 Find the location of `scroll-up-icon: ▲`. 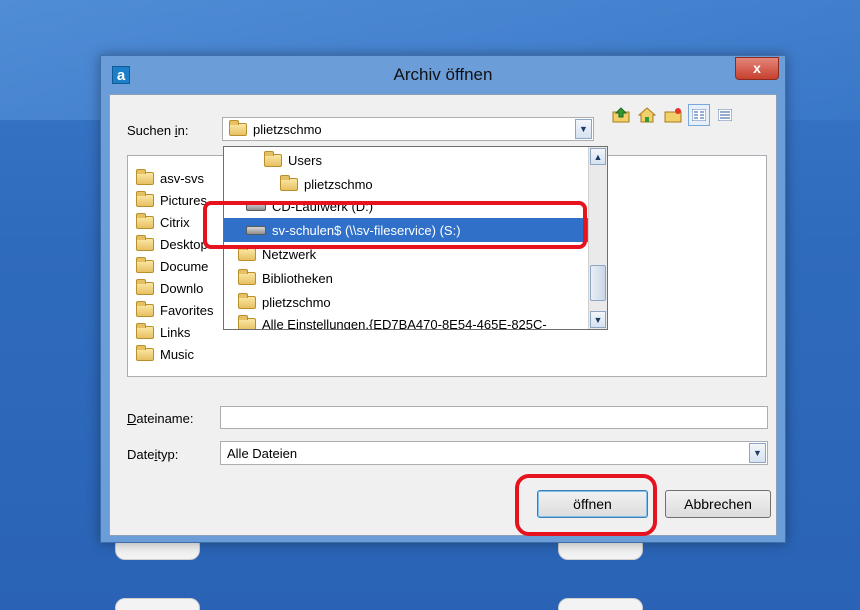

scroll-up-icon: ▲ is located at coordinates (598, 156).